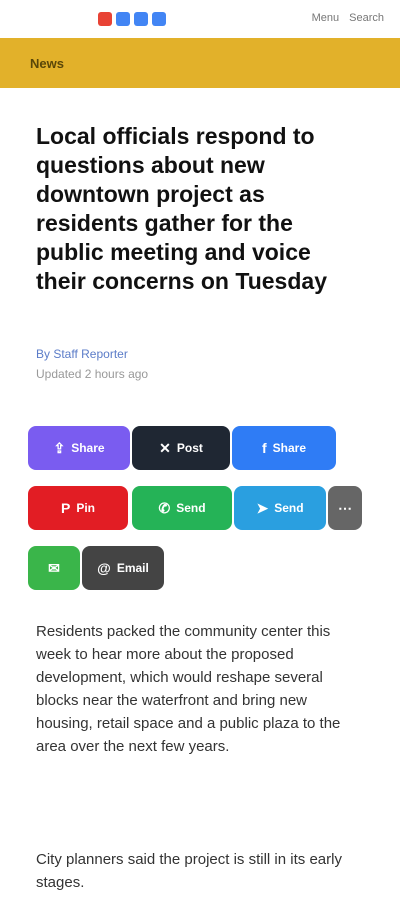 The width and height of the screenshot is (400, 904). I want to click on pinterest-button-label: Pin, so click(85, 508).